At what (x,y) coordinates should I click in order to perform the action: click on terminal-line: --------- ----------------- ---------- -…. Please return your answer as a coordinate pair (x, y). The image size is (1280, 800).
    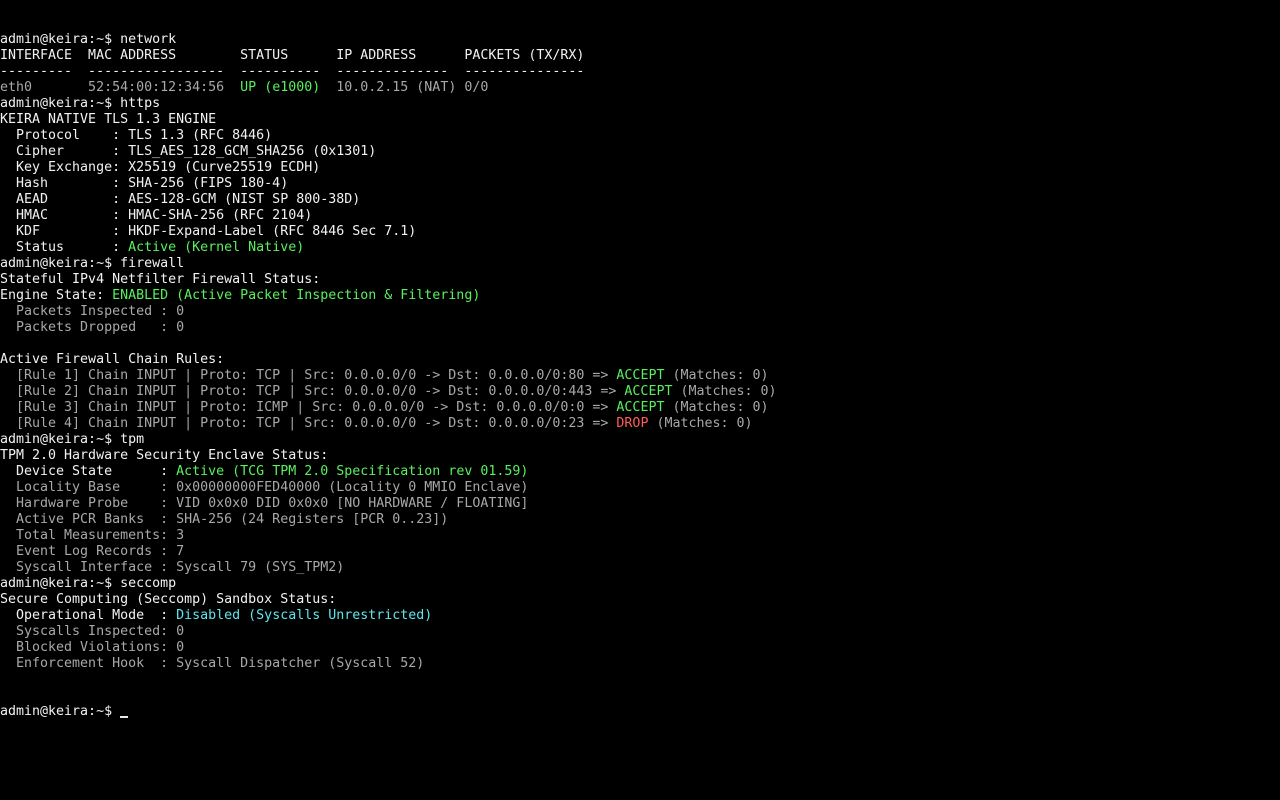
    Looking at the image, I should click on (640, 72).